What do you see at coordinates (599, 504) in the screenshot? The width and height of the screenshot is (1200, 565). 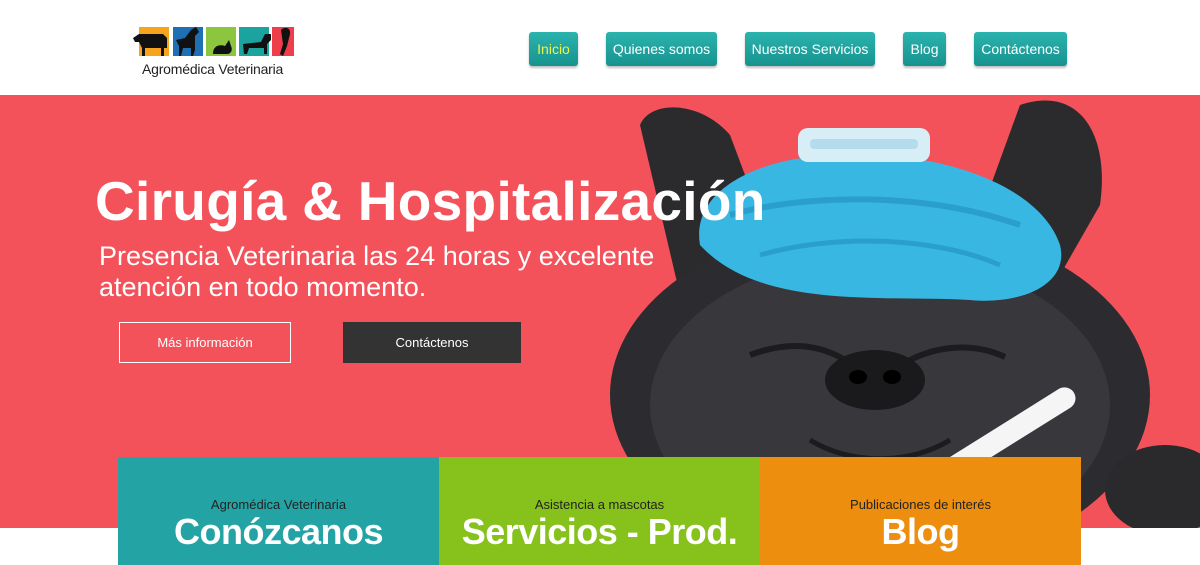 I see `tile-subtitle: Asistencia a mascotas` at bounding box center [599, 504].